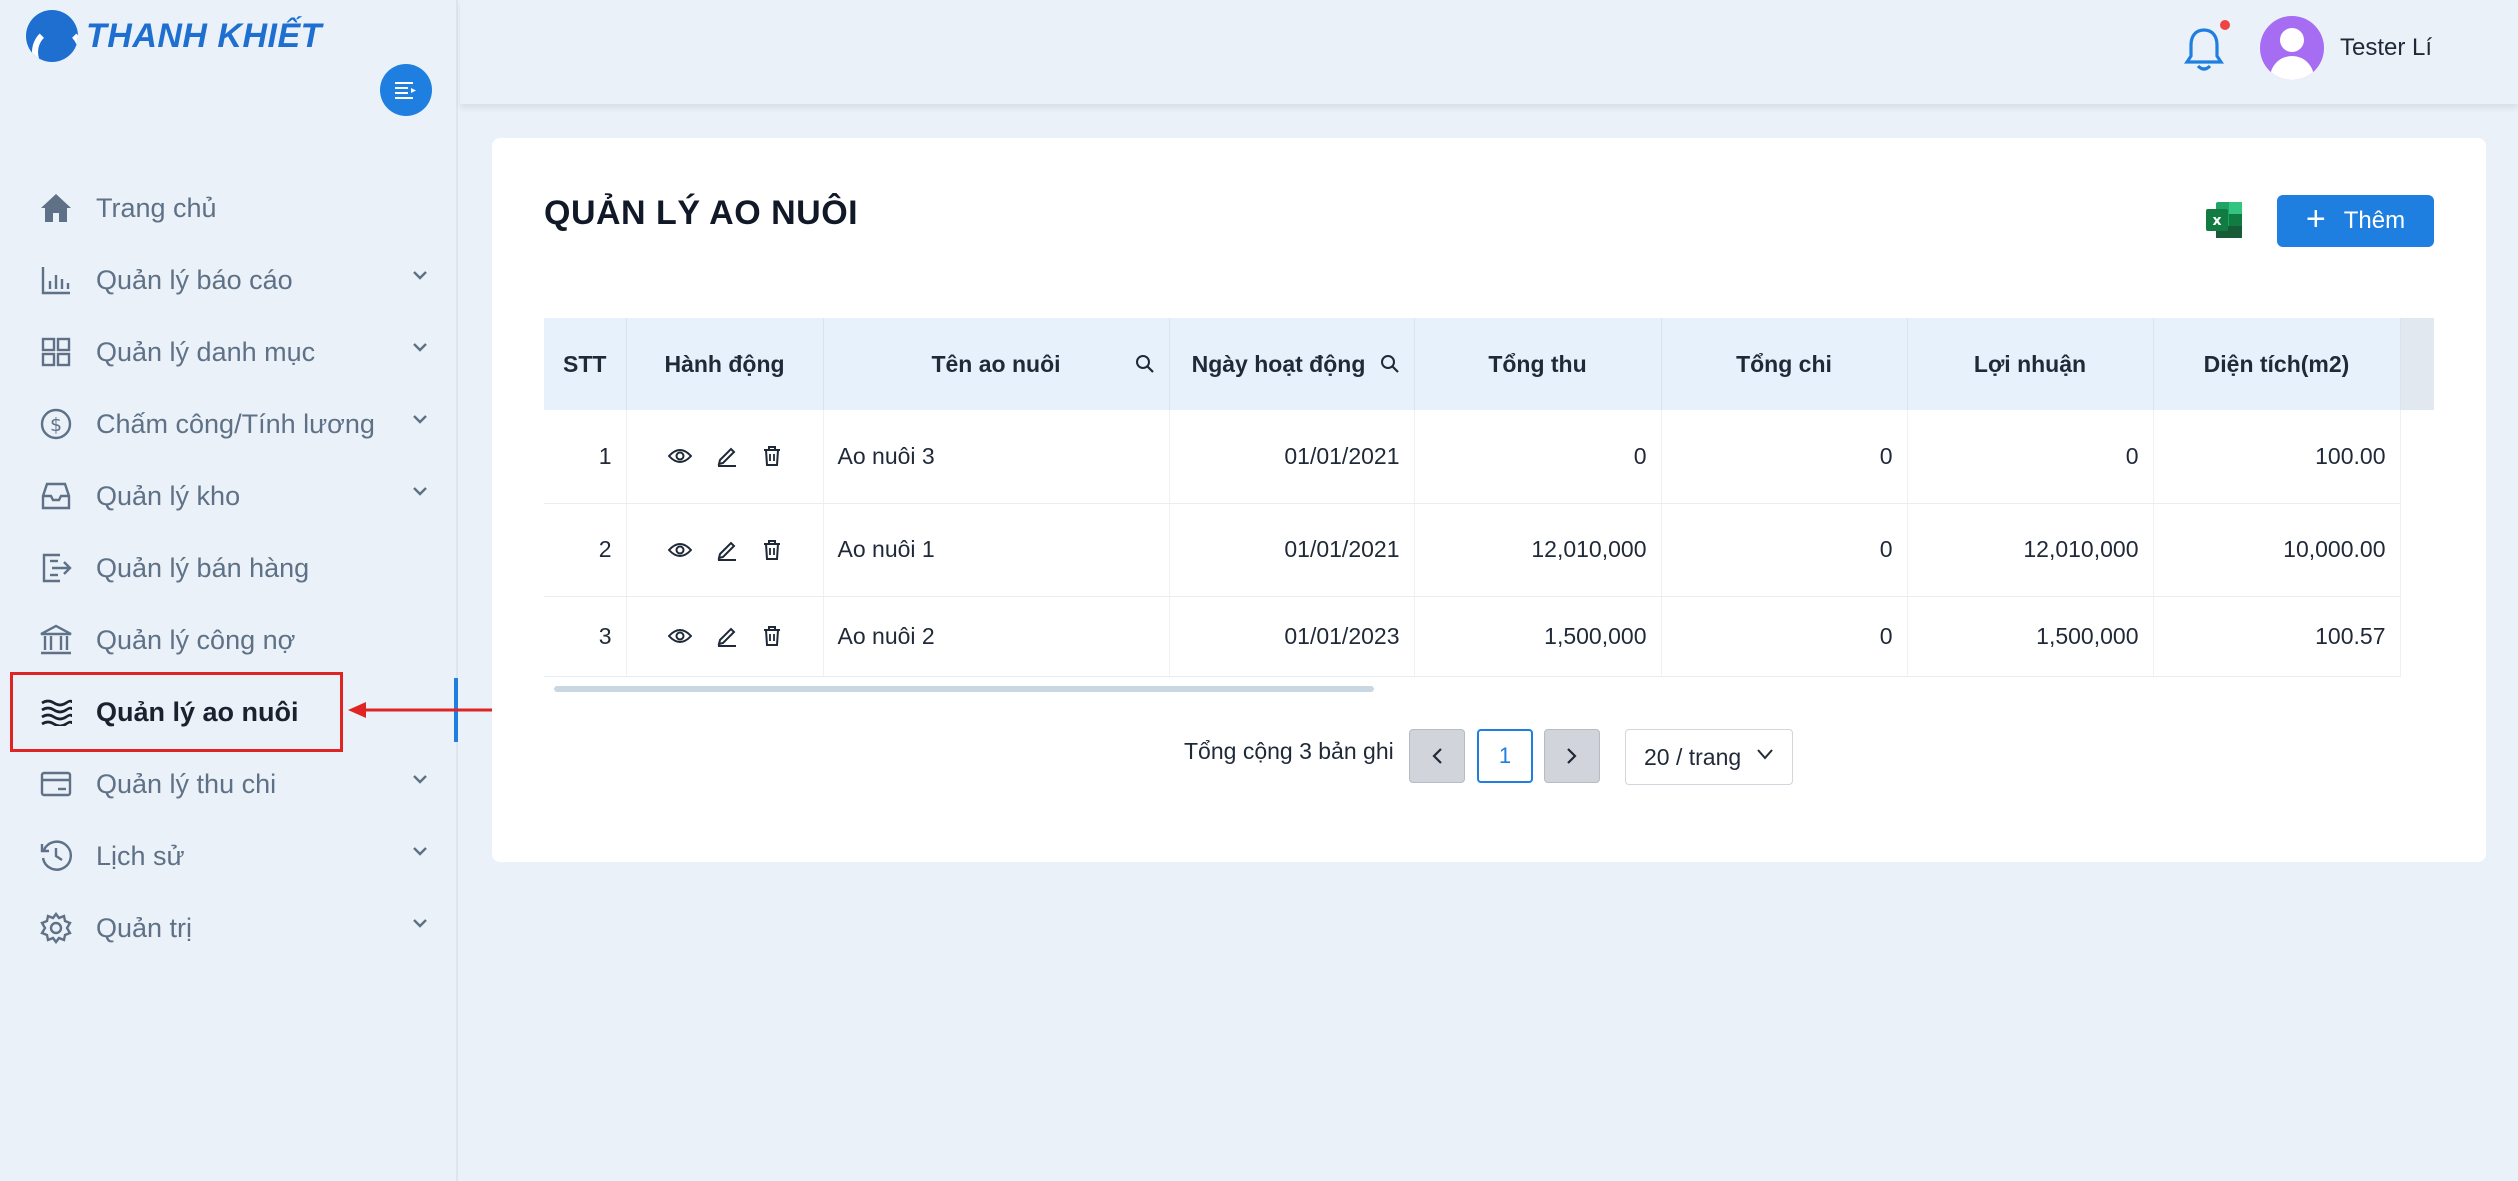  Describe the element at coordinates (2277, 364) in the screenshot. I see `col-area: Diện tích(m2)` at that location.